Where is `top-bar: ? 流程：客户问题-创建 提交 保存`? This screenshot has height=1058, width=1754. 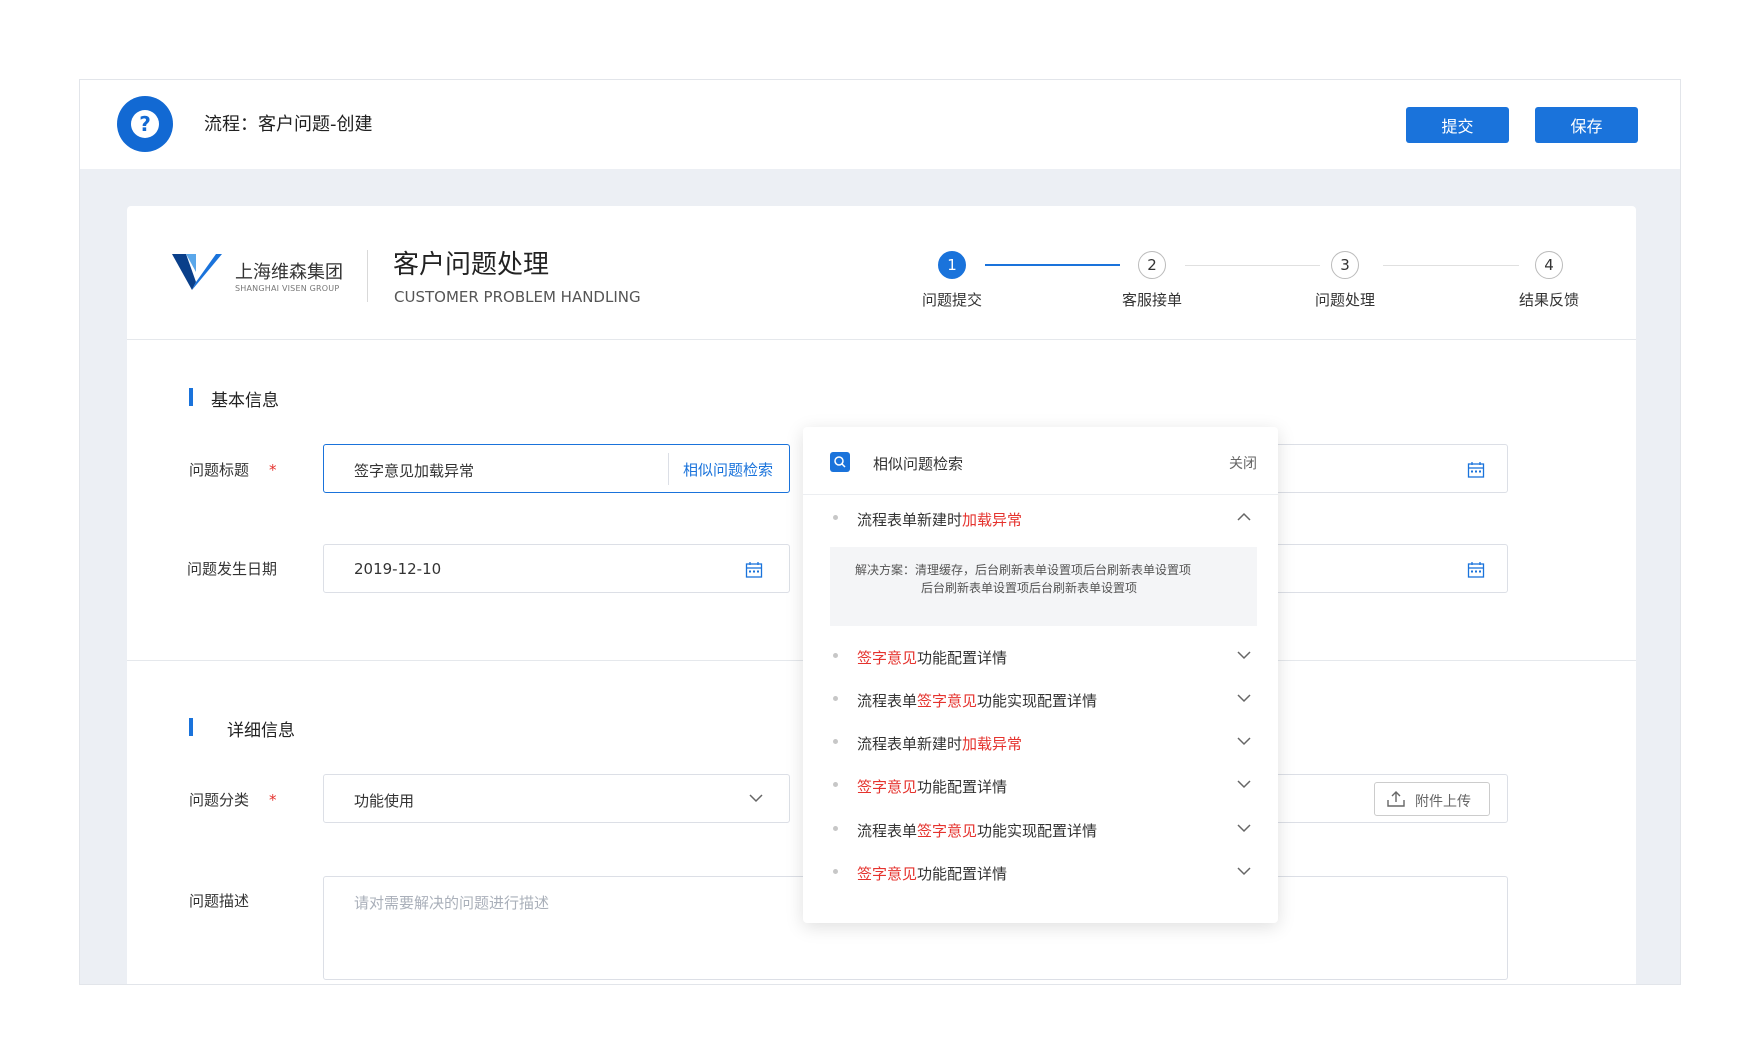 top-bar: ? 流程：客户问题-创建 提交 保存 is located at coordinates (880, 124).